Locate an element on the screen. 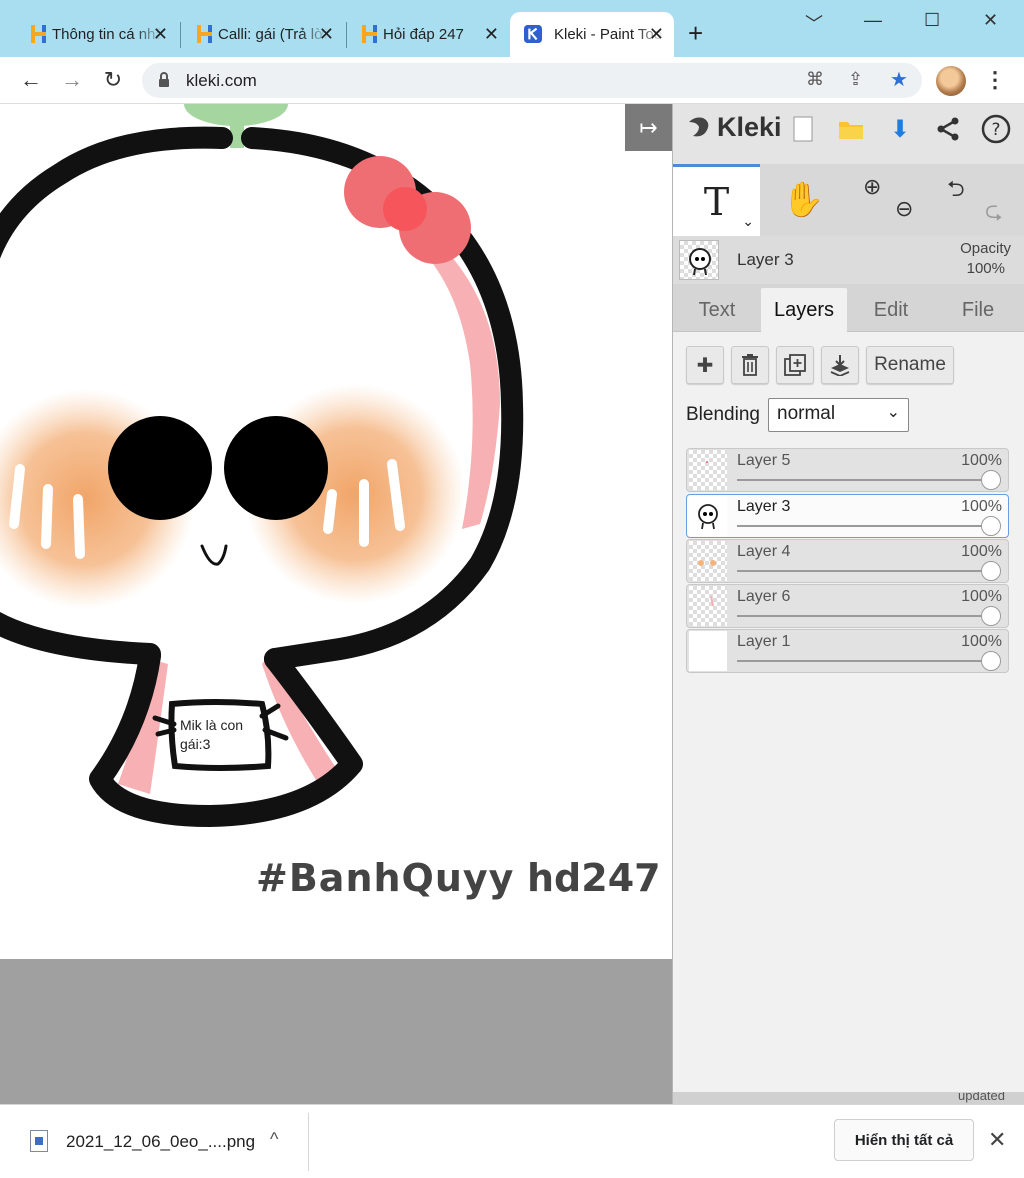 The width and height of the screenshot is (1024, 1178). tab-text: Text is located at coordinates (717, 310).